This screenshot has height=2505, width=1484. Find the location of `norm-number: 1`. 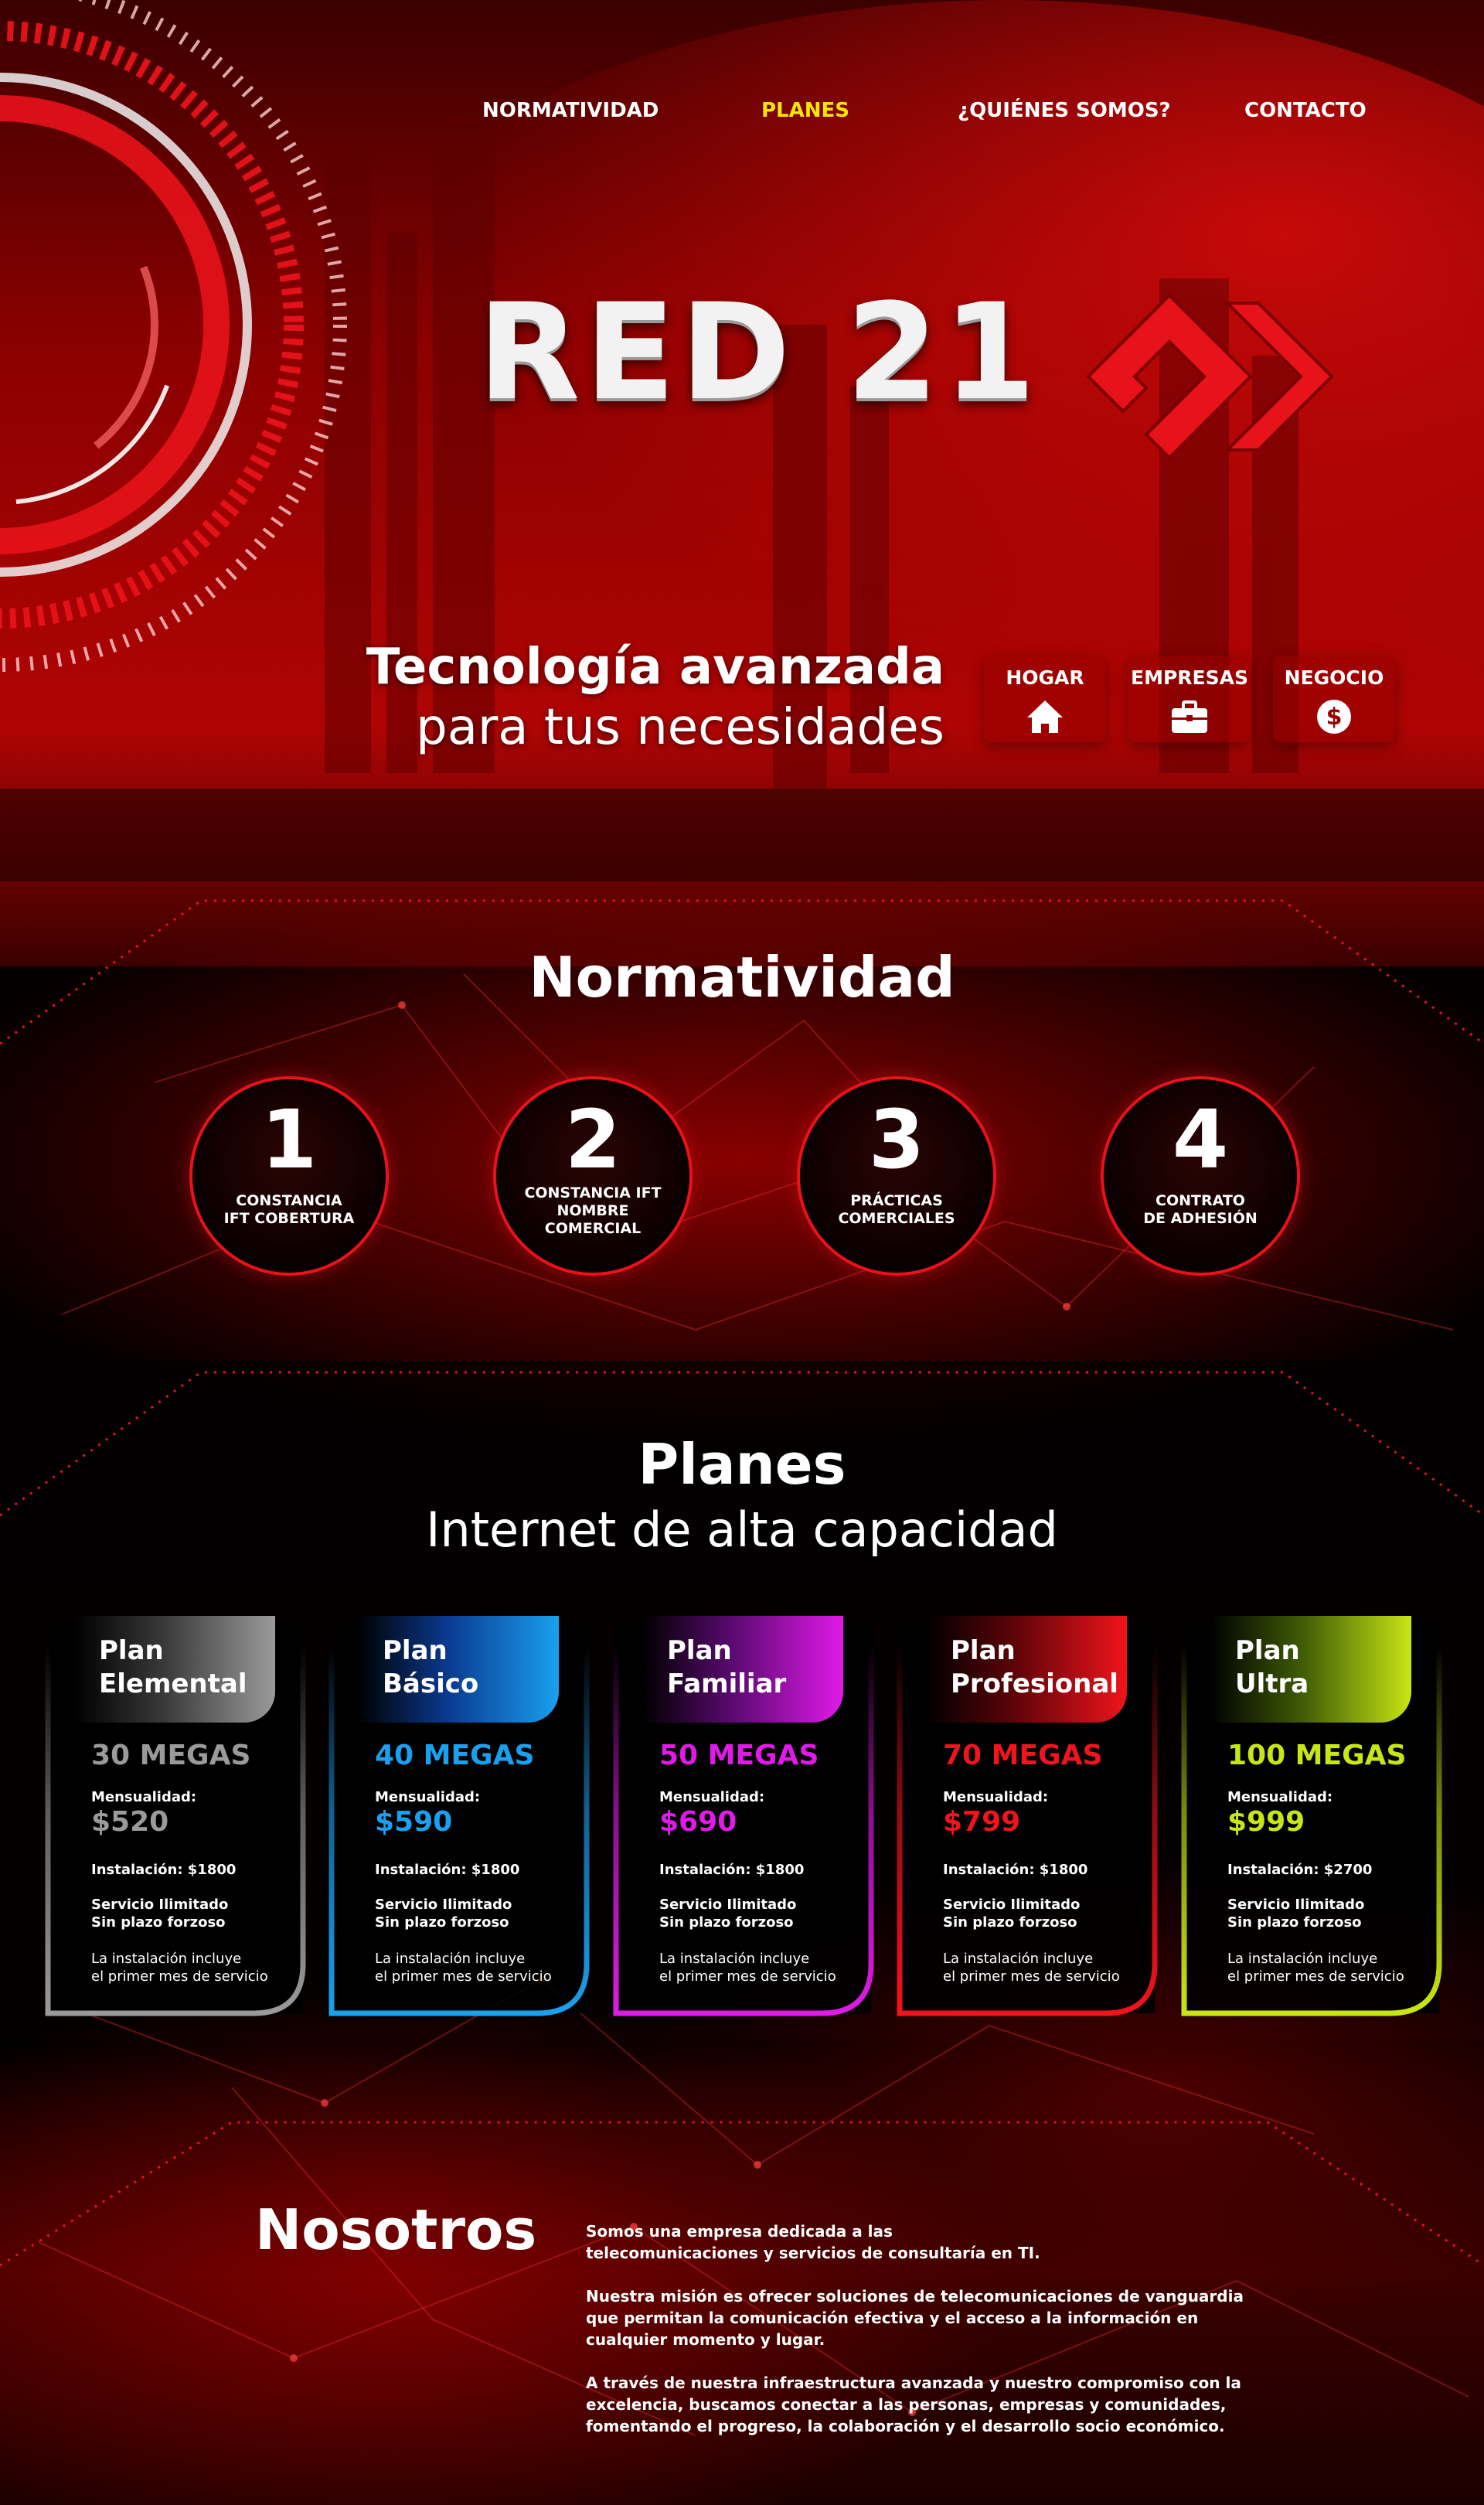

norm-number: 1 is located at coordinates (289, 1139).